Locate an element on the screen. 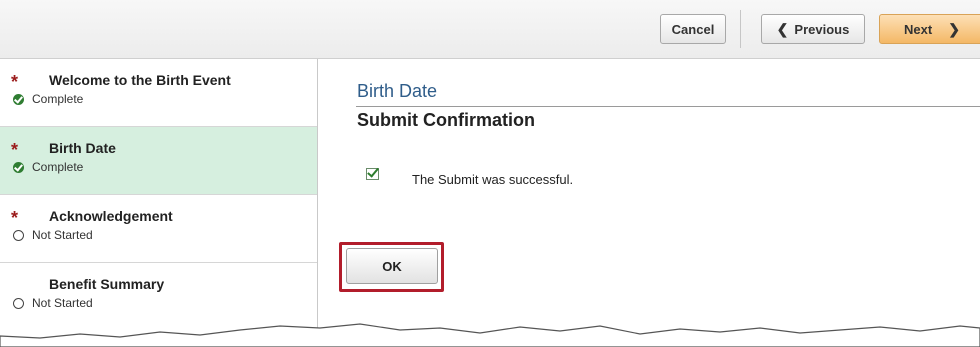  toolbar-divider is located at coordinates (740, 29).